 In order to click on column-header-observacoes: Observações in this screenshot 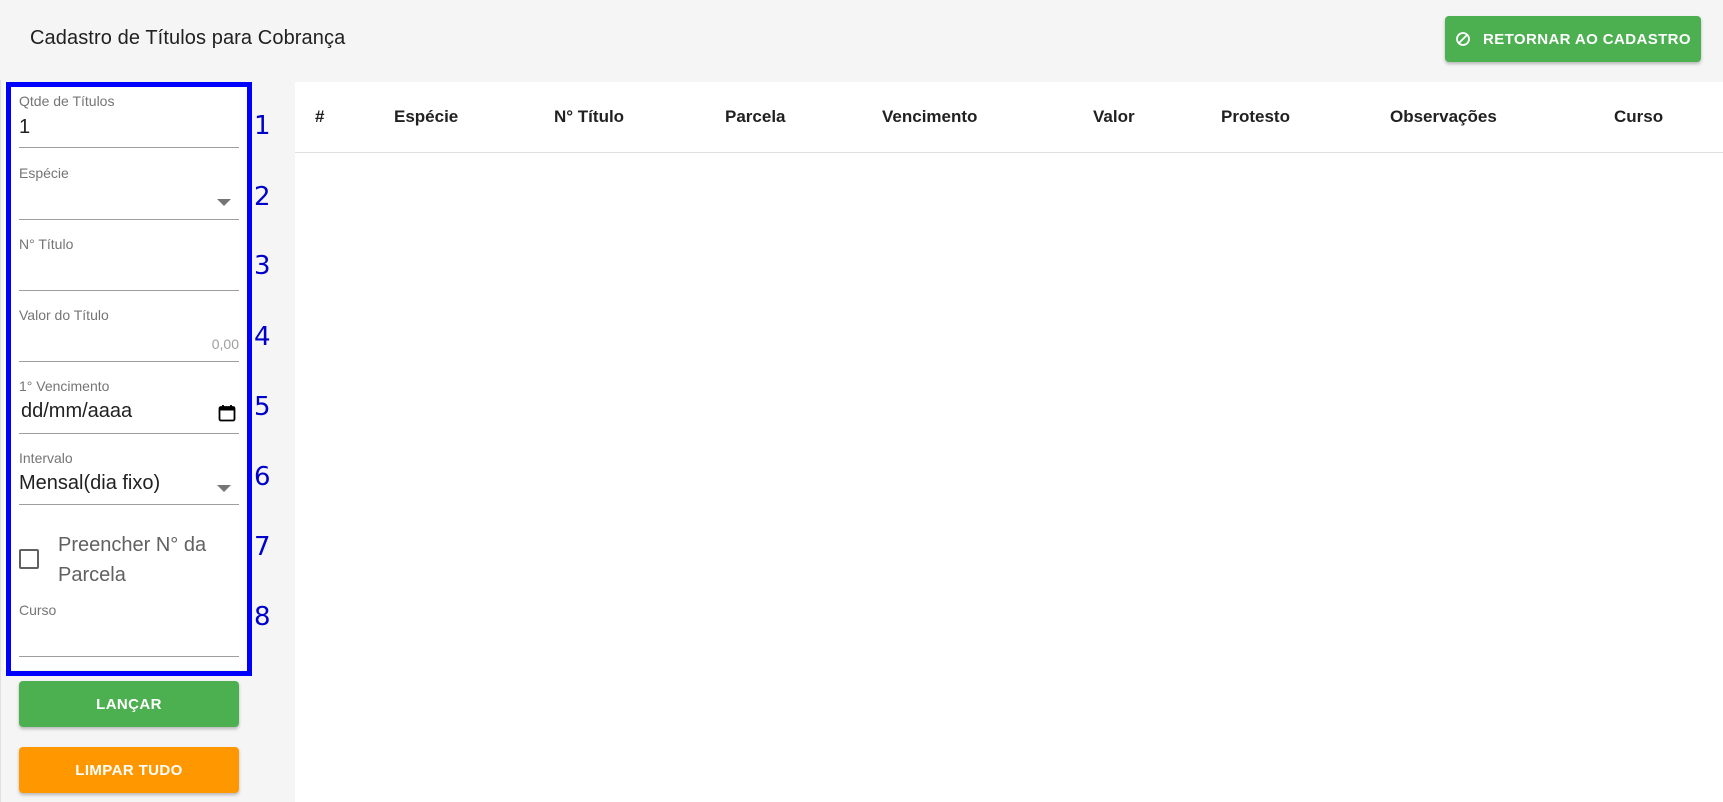, I will do `click(1443, 117)`.